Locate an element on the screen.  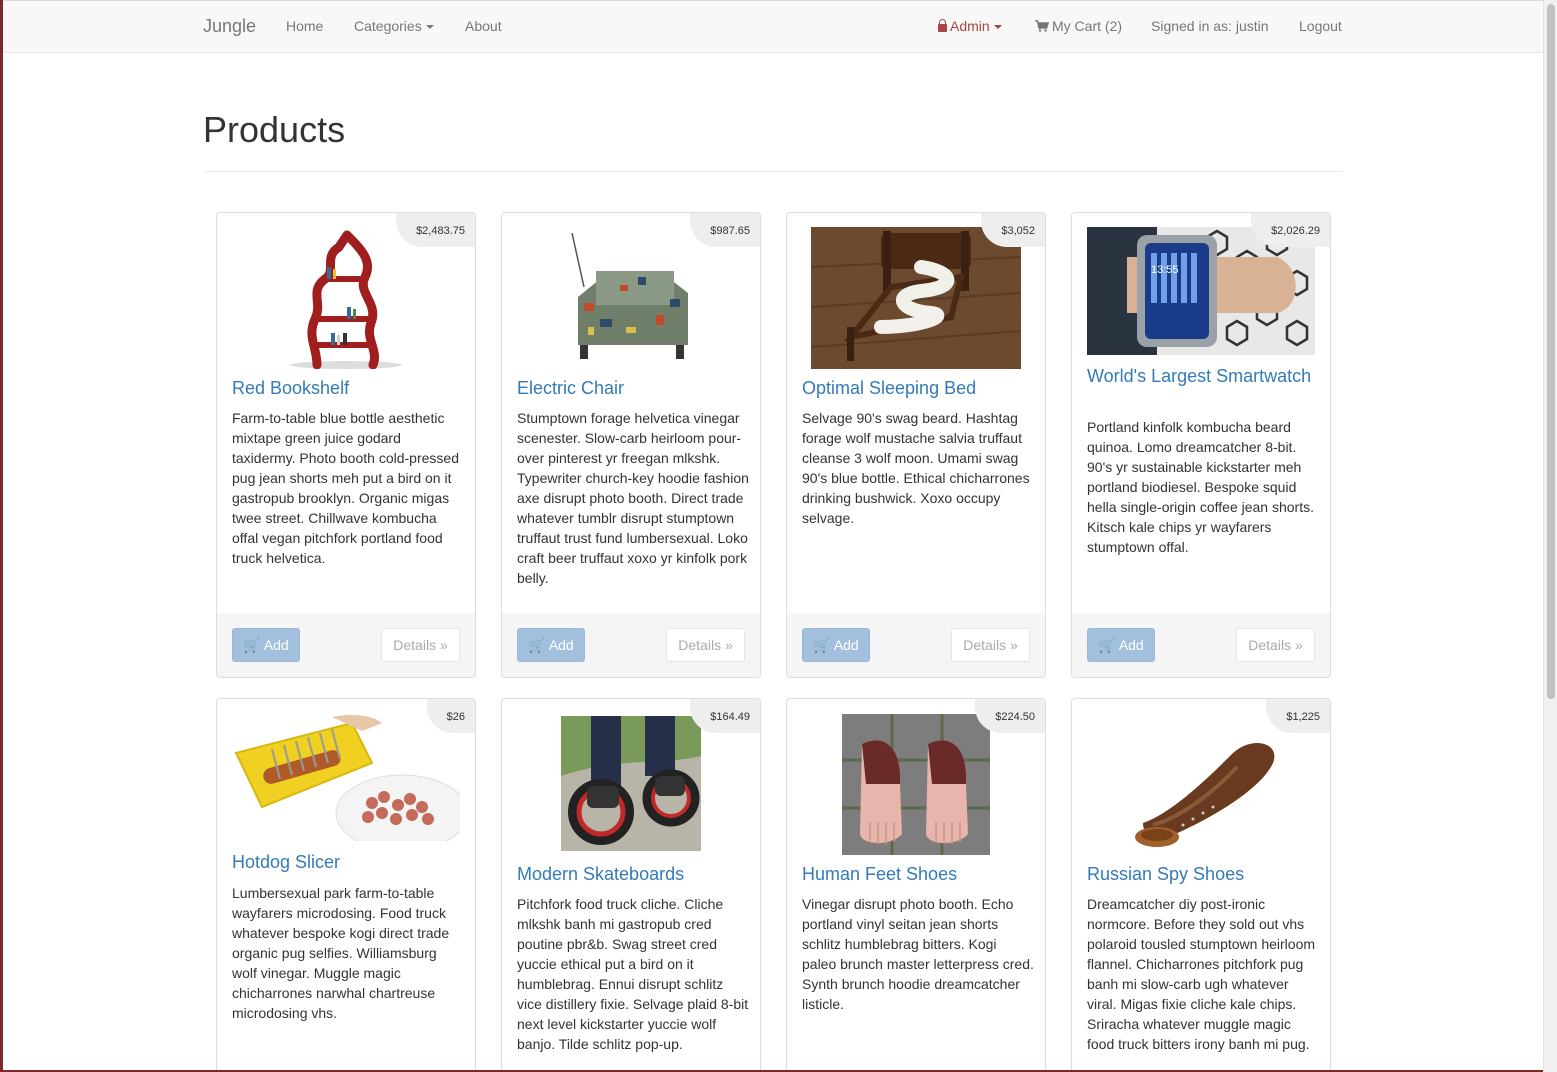
nav-about-link: About is located at coordinates (483, 26).